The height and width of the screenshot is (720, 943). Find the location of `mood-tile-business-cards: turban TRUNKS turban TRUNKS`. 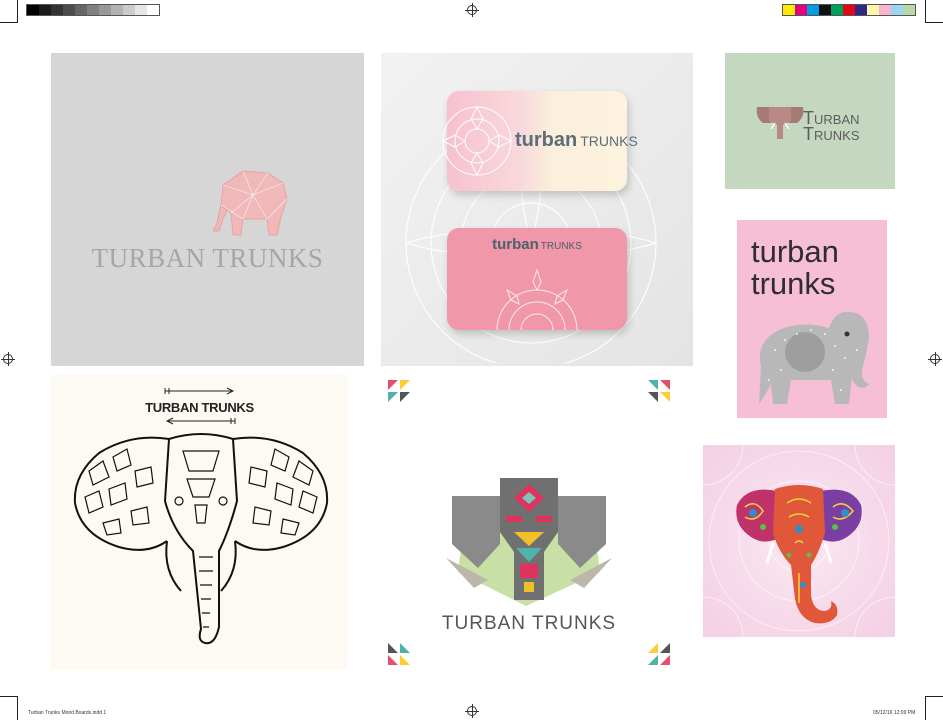

mood-tile-business-cards: turban TRUNKS turban TRUNKS is located at coordinates (537, 209).